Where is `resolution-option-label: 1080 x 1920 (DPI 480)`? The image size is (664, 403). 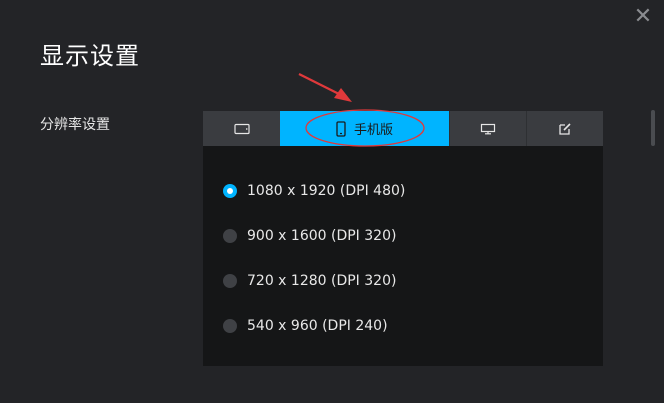 resolution-option-label: 1080 x 1920 (DPI 480) is located at coordinates (326, 191).